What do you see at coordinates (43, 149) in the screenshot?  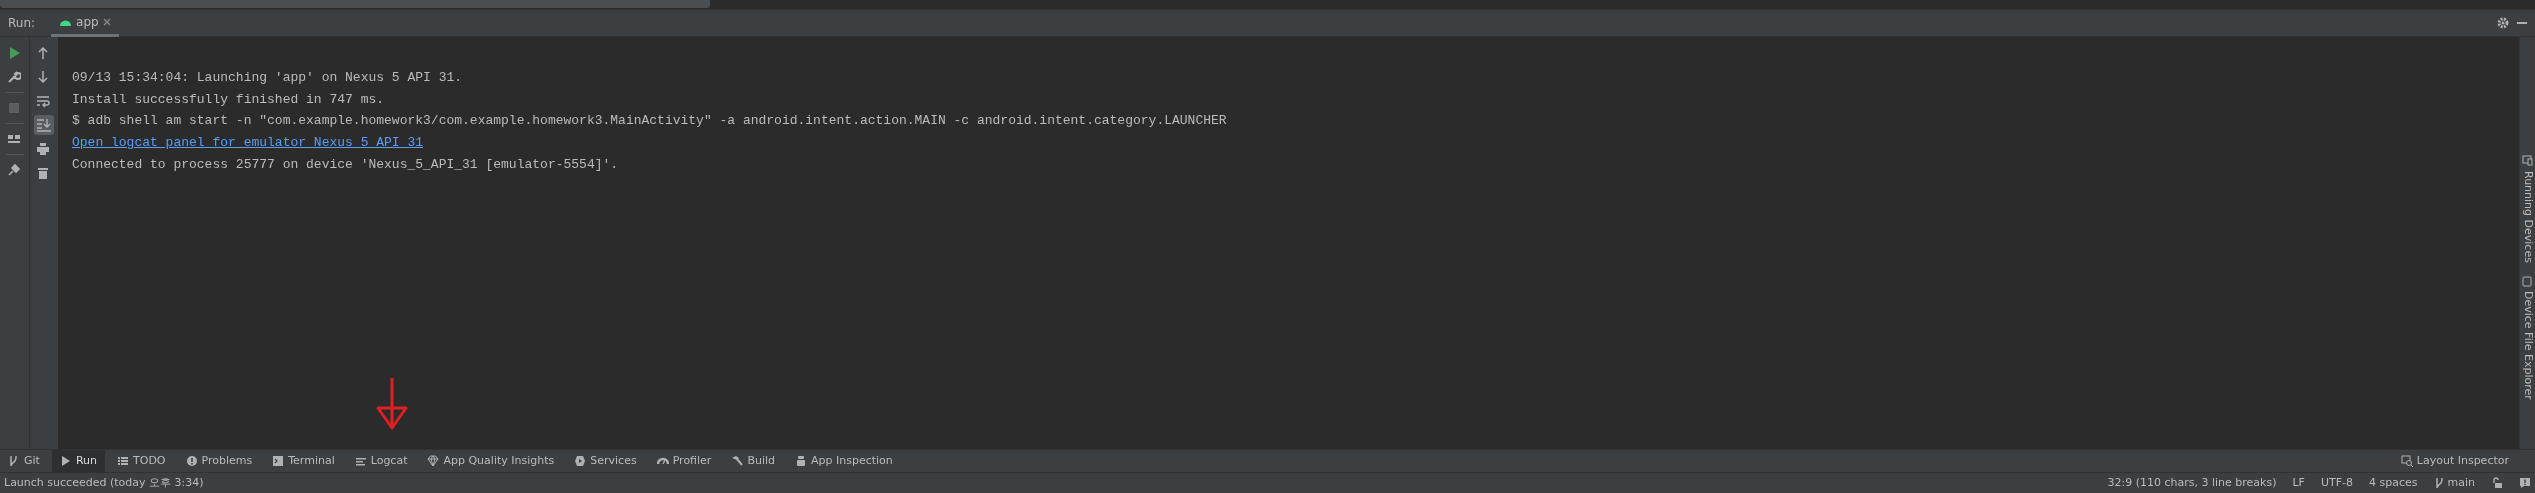 I see `print-icon` at bounding box center [43, 149].